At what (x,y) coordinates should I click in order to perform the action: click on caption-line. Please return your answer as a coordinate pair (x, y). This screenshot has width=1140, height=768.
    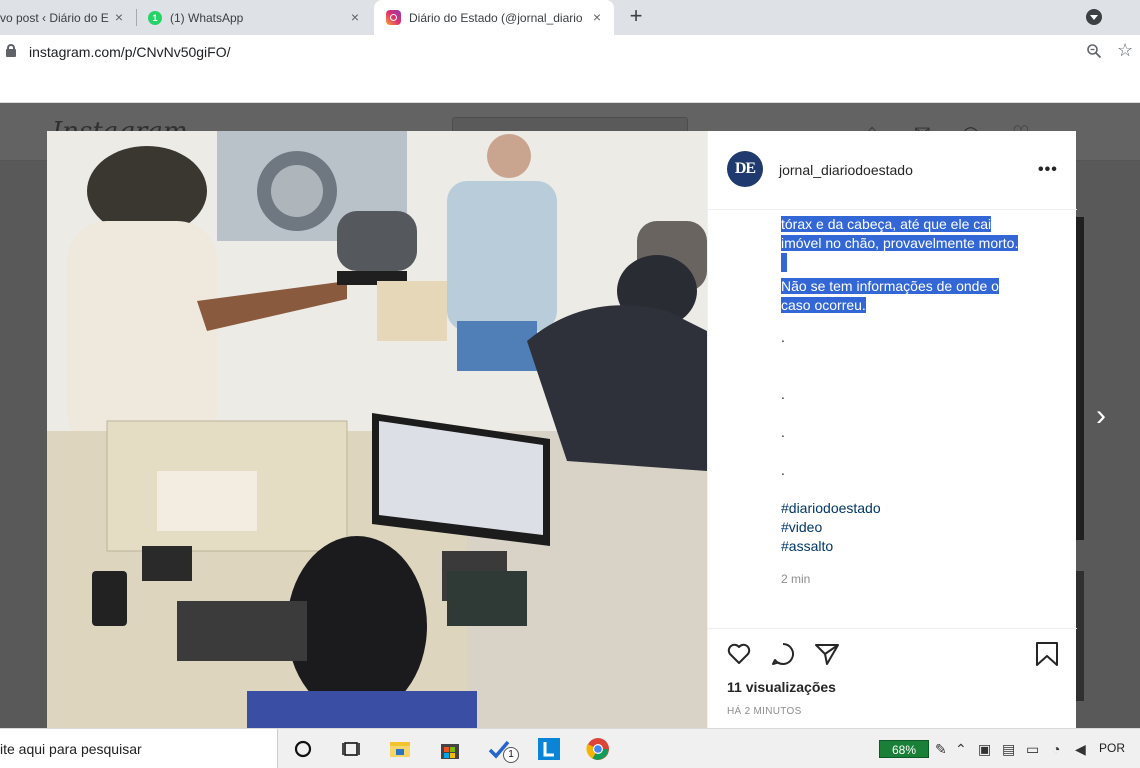
    Looking at the image, I should click on (784, 262).